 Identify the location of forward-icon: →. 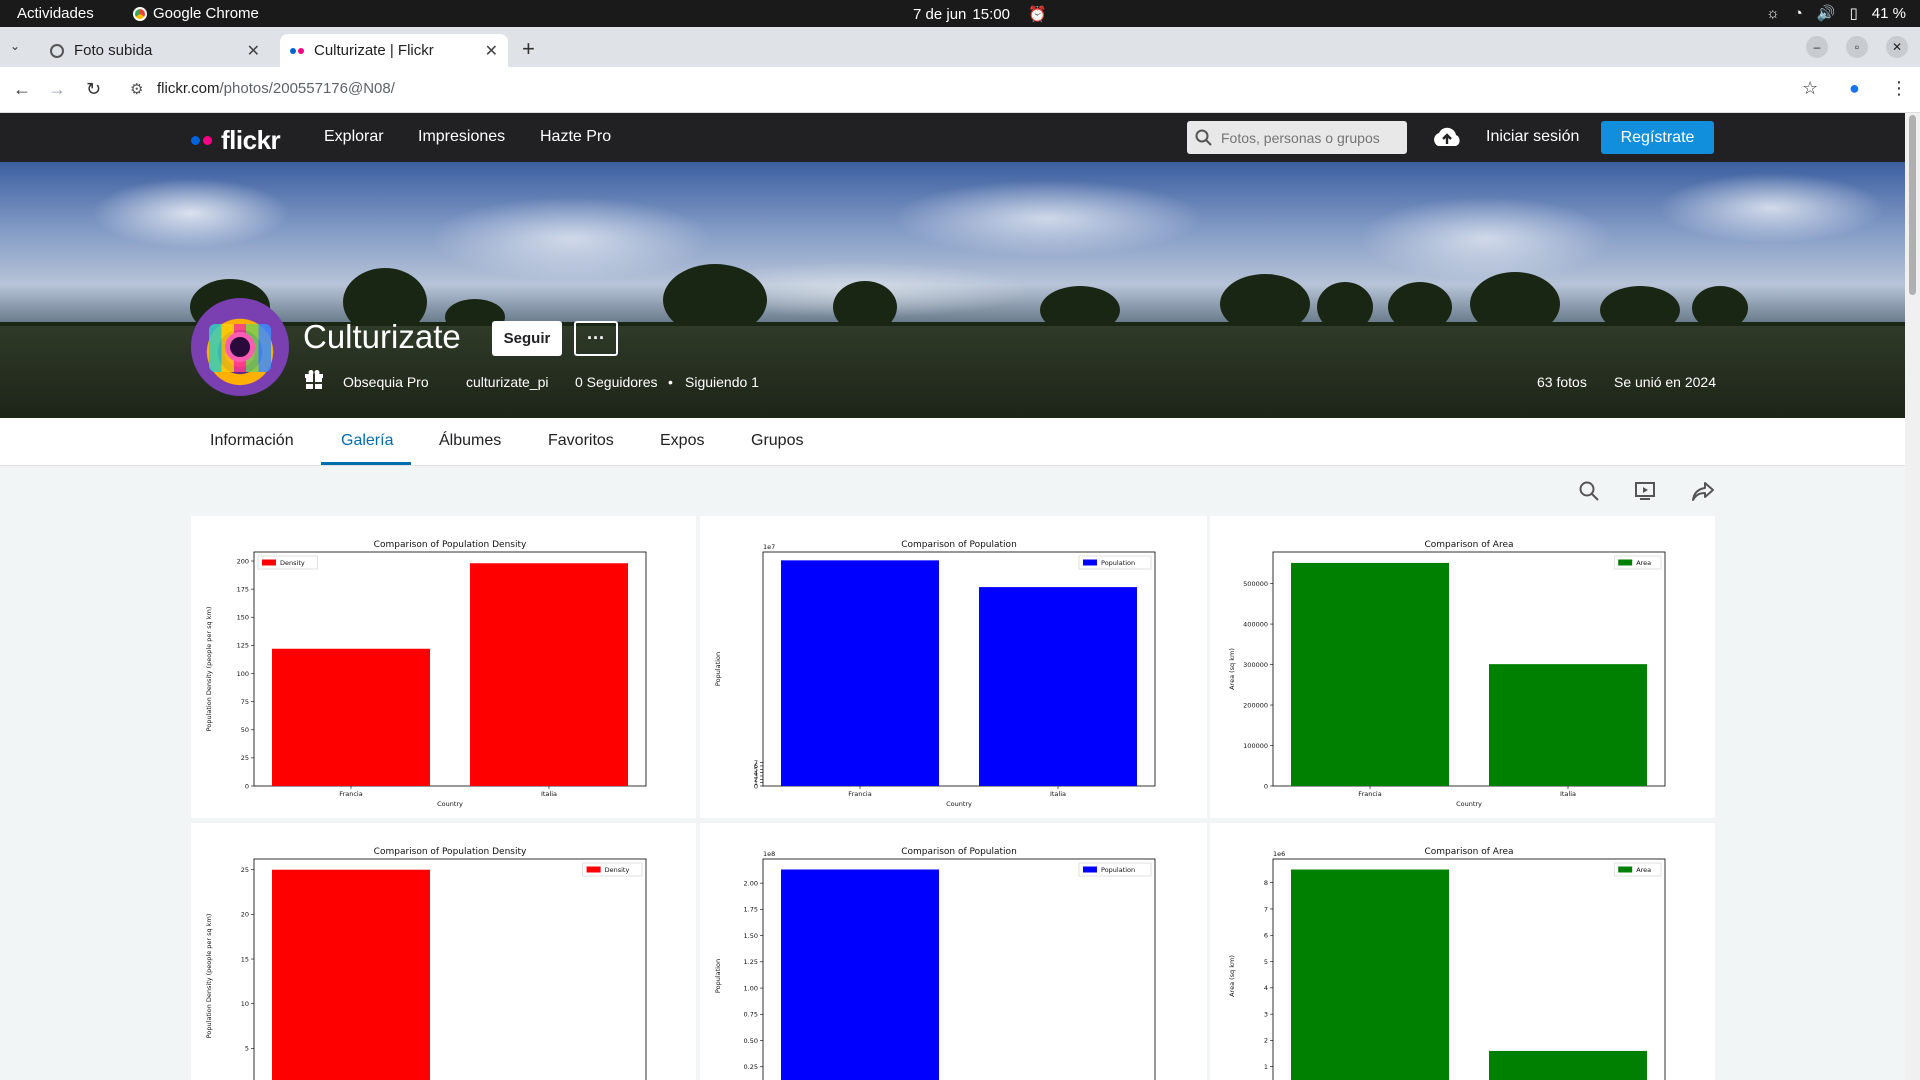
(57, 89).